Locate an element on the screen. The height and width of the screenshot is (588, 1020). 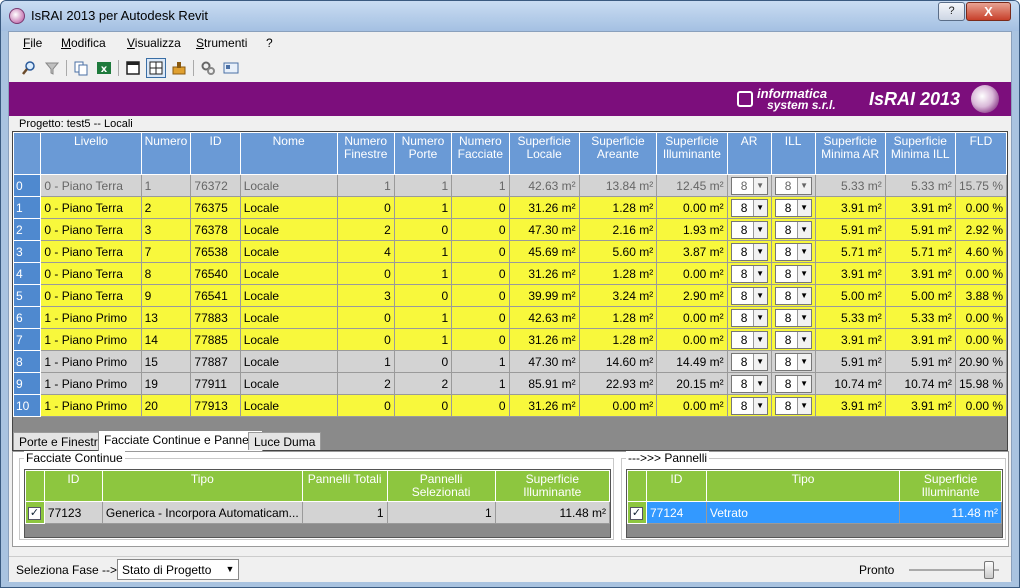
grid-corner is located at coordinates (27, 153).